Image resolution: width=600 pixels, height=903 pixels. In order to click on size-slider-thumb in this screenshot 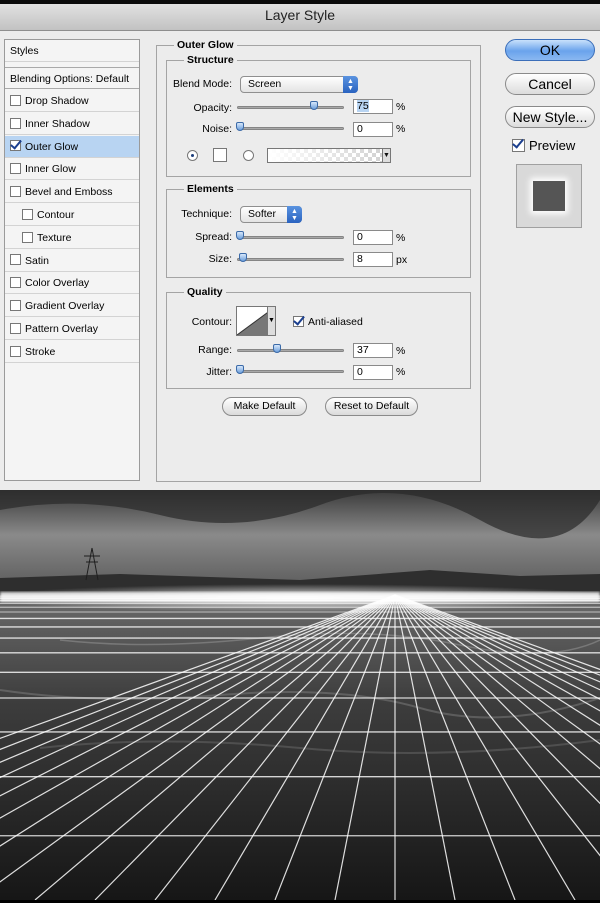, I will do `click(243, 257)`.